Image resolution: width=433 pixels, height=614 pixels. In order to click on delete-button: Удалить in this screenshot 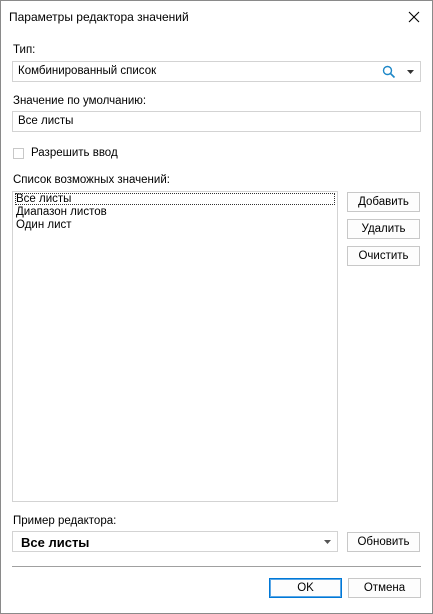, I will do `click(383, 229)`.